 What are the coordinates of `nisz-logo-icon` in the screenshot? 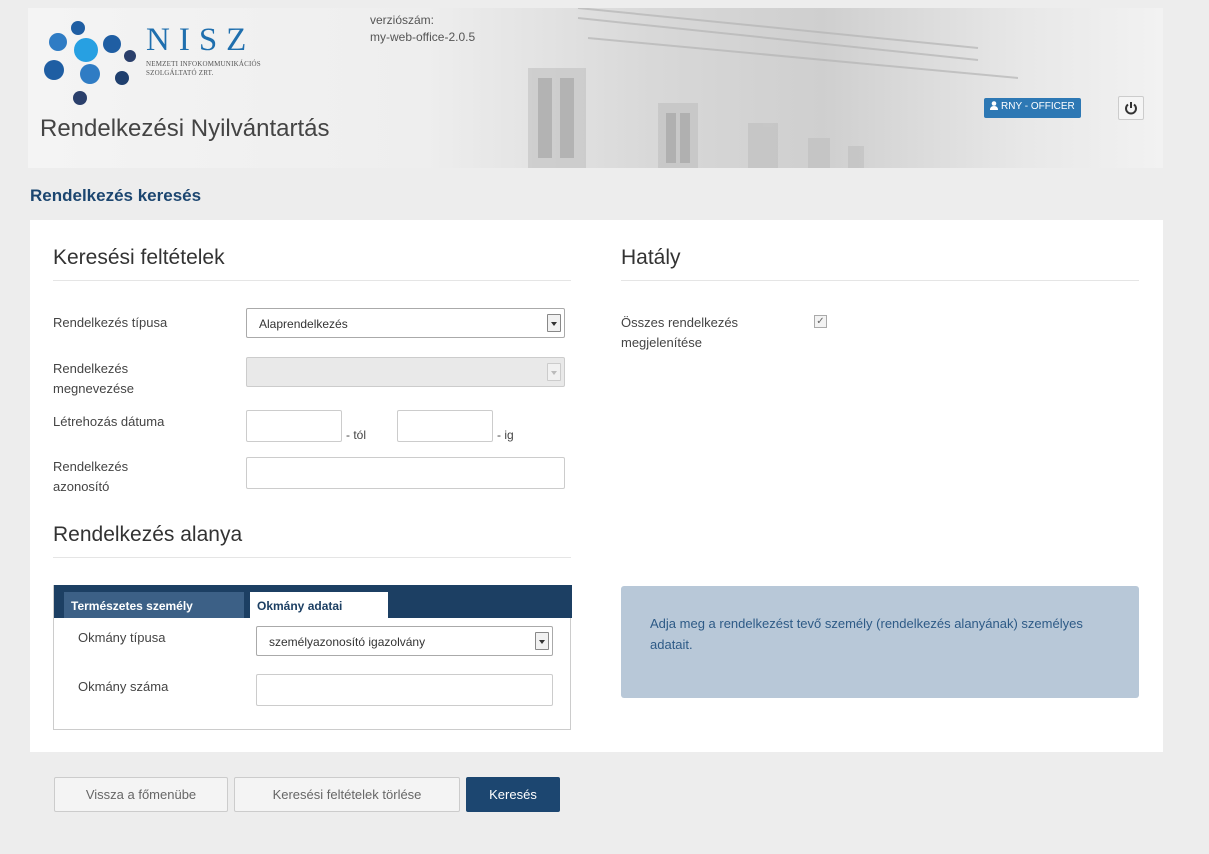 It's located at (90, 63).